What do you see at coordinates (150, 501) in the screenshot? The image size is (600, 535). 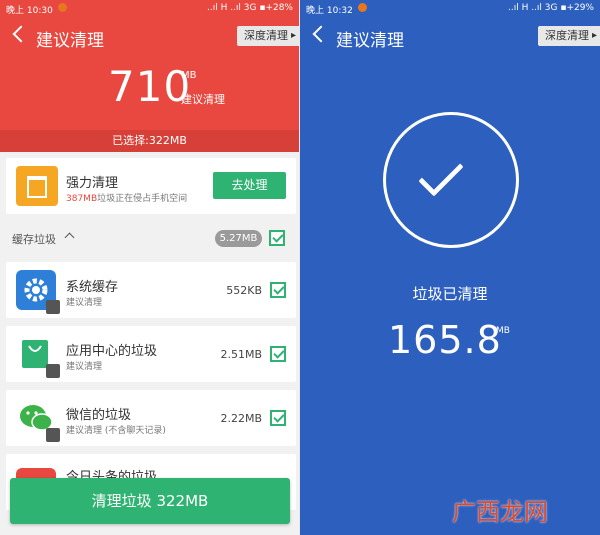 I see `clean-junk-button: 清理垃圾 322MB` at bounding box center [150, 501].